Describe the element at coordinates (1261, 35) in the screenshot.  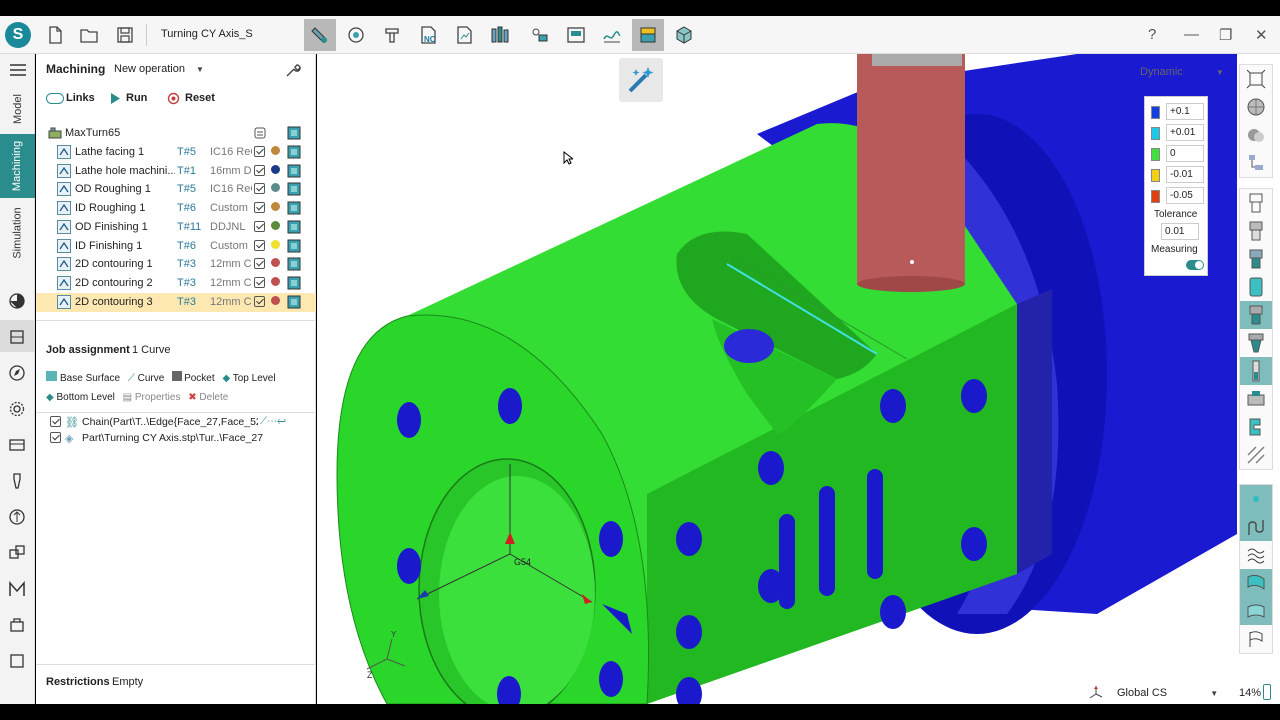
I see `close-icon: ✕` at that location.